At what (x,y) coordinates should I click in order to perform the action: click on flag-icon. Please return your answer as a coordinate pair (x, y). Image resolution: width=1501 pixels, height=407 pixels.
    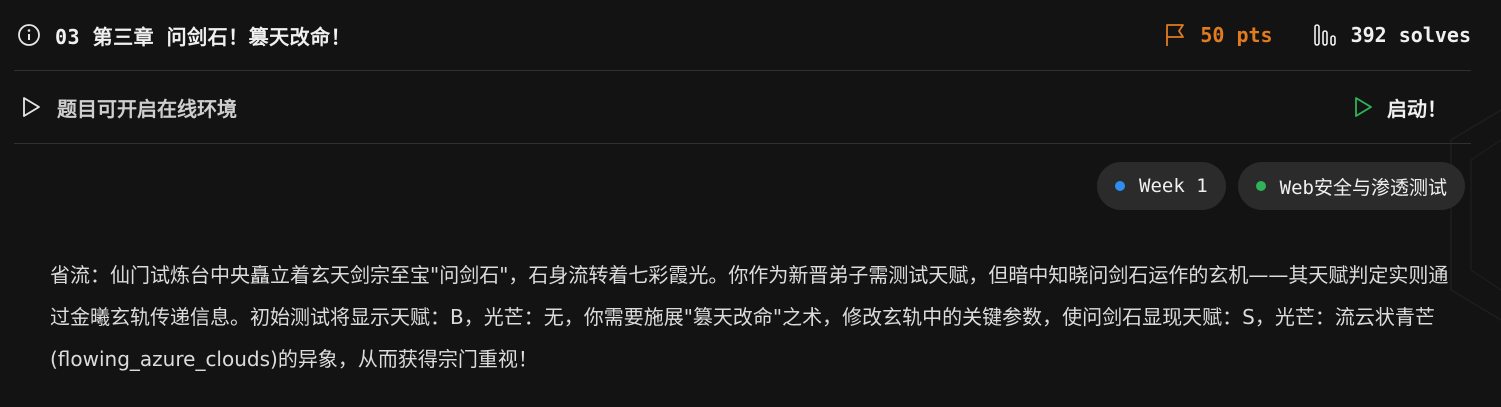
    Looking at the image, I should click on (1175, 35).